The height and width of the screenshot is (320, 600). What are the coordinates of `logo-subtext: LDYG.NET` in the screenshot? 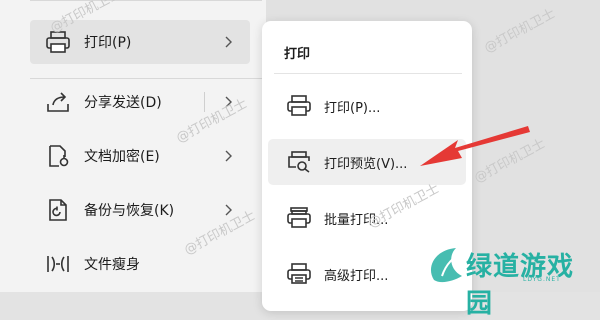 It's located at (542, 279).